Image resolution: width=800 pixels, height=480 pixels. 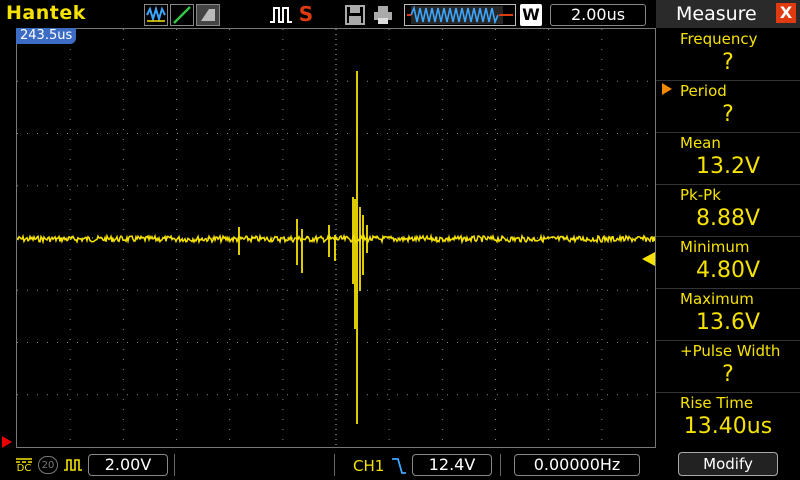 I want to click on measure-slot-minimum: Minimum 4.80V, so click(x=728, y=262).